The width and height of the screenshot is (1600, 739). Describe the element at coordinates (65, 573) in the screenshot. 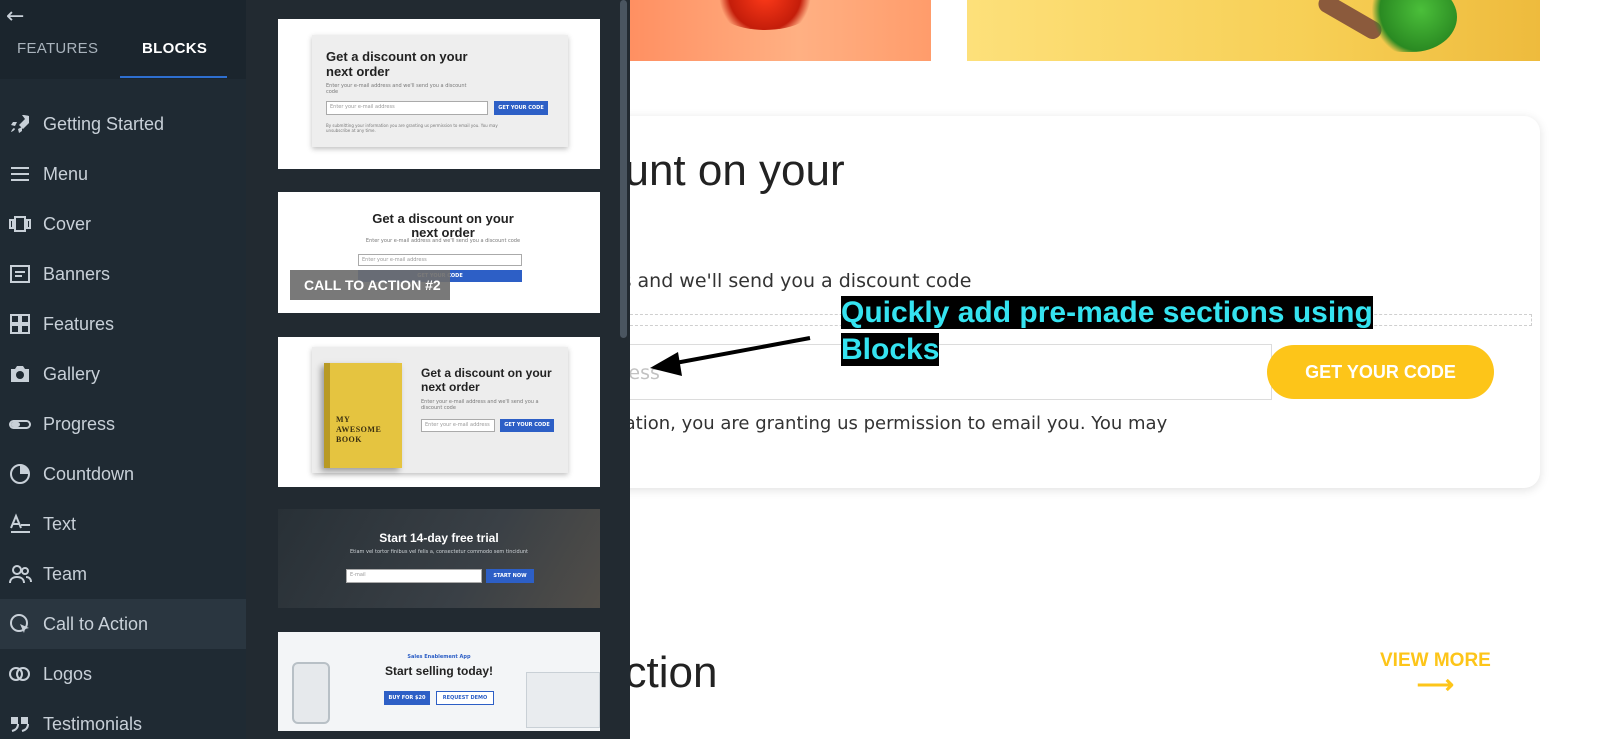

I see `sidebar-item-label: Team` at that location.